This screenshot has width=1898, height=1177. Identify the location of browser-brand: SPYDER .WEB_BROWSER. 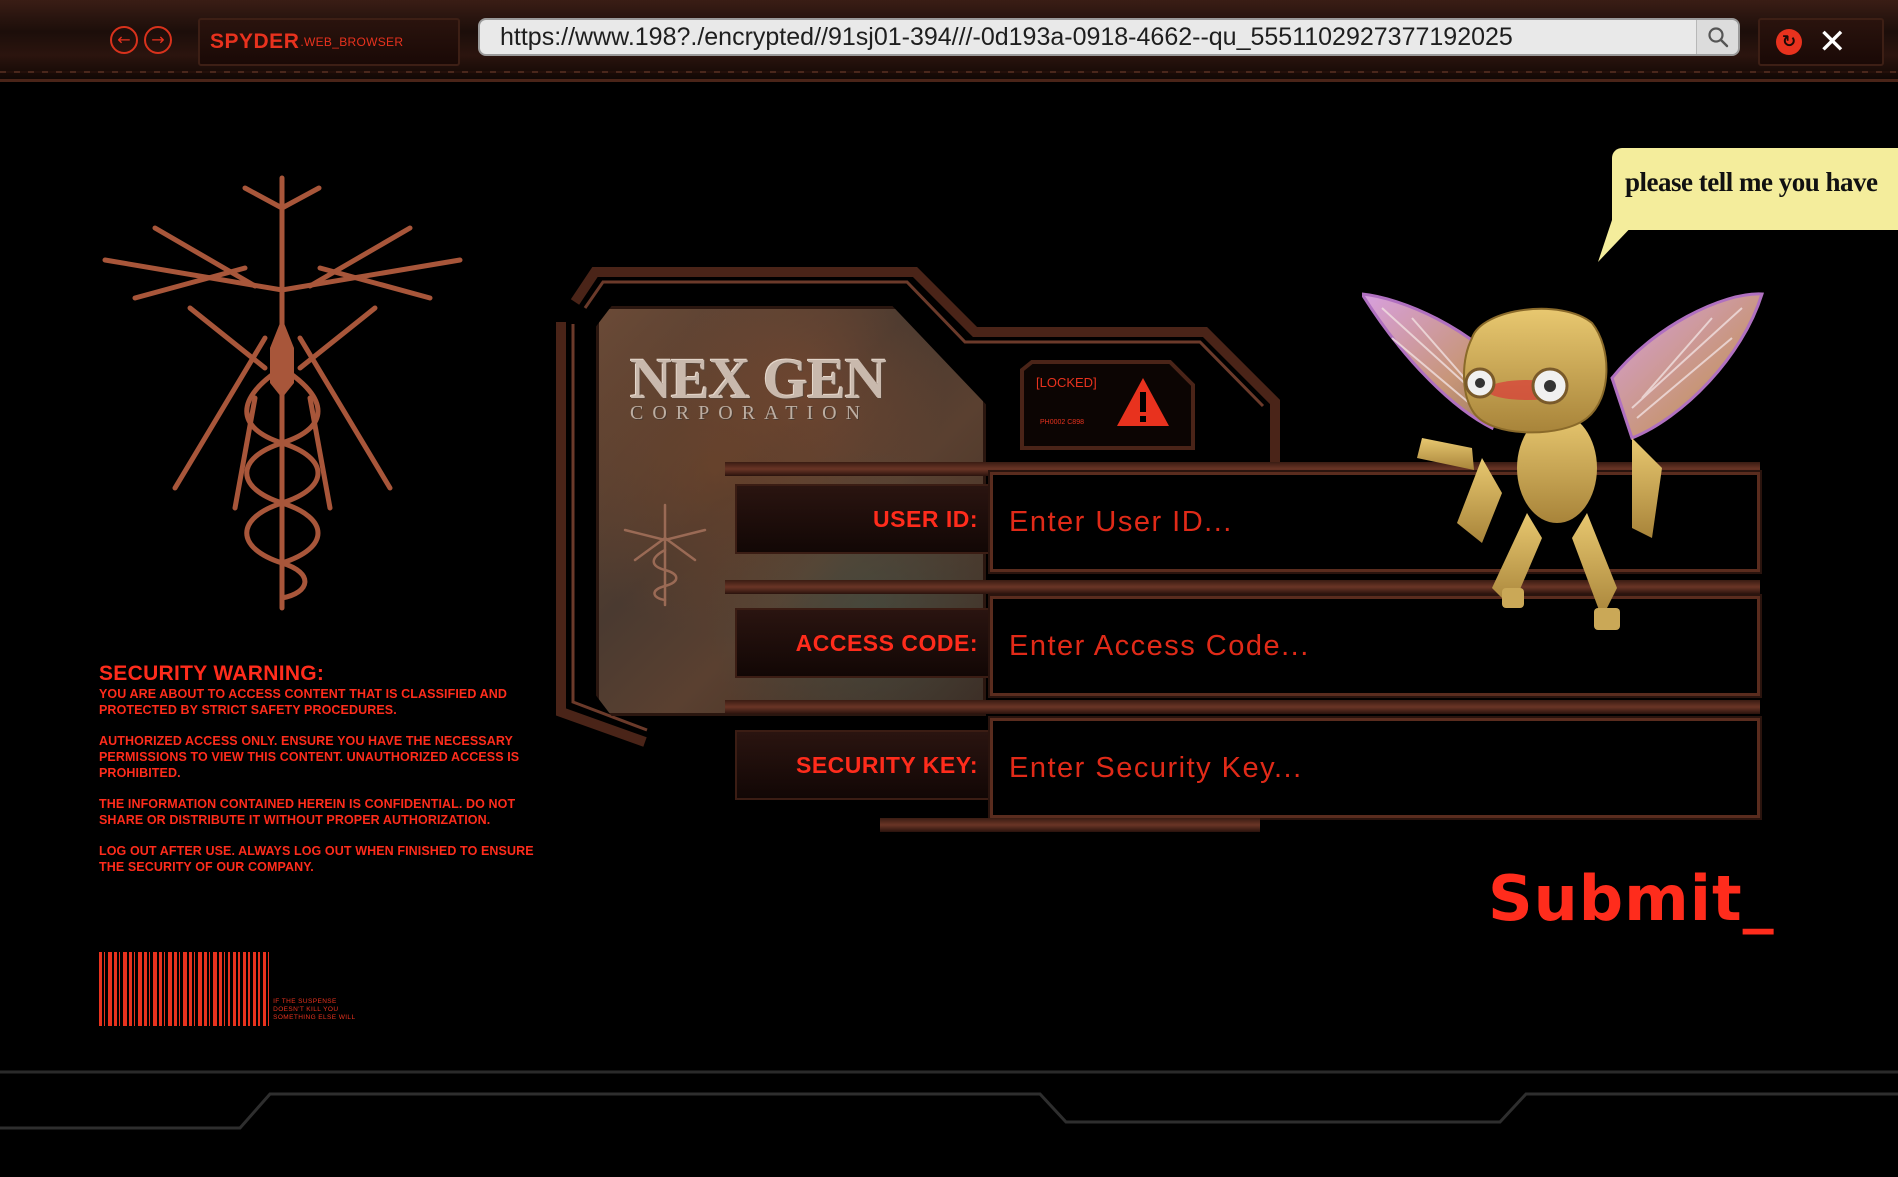
(329, 42).